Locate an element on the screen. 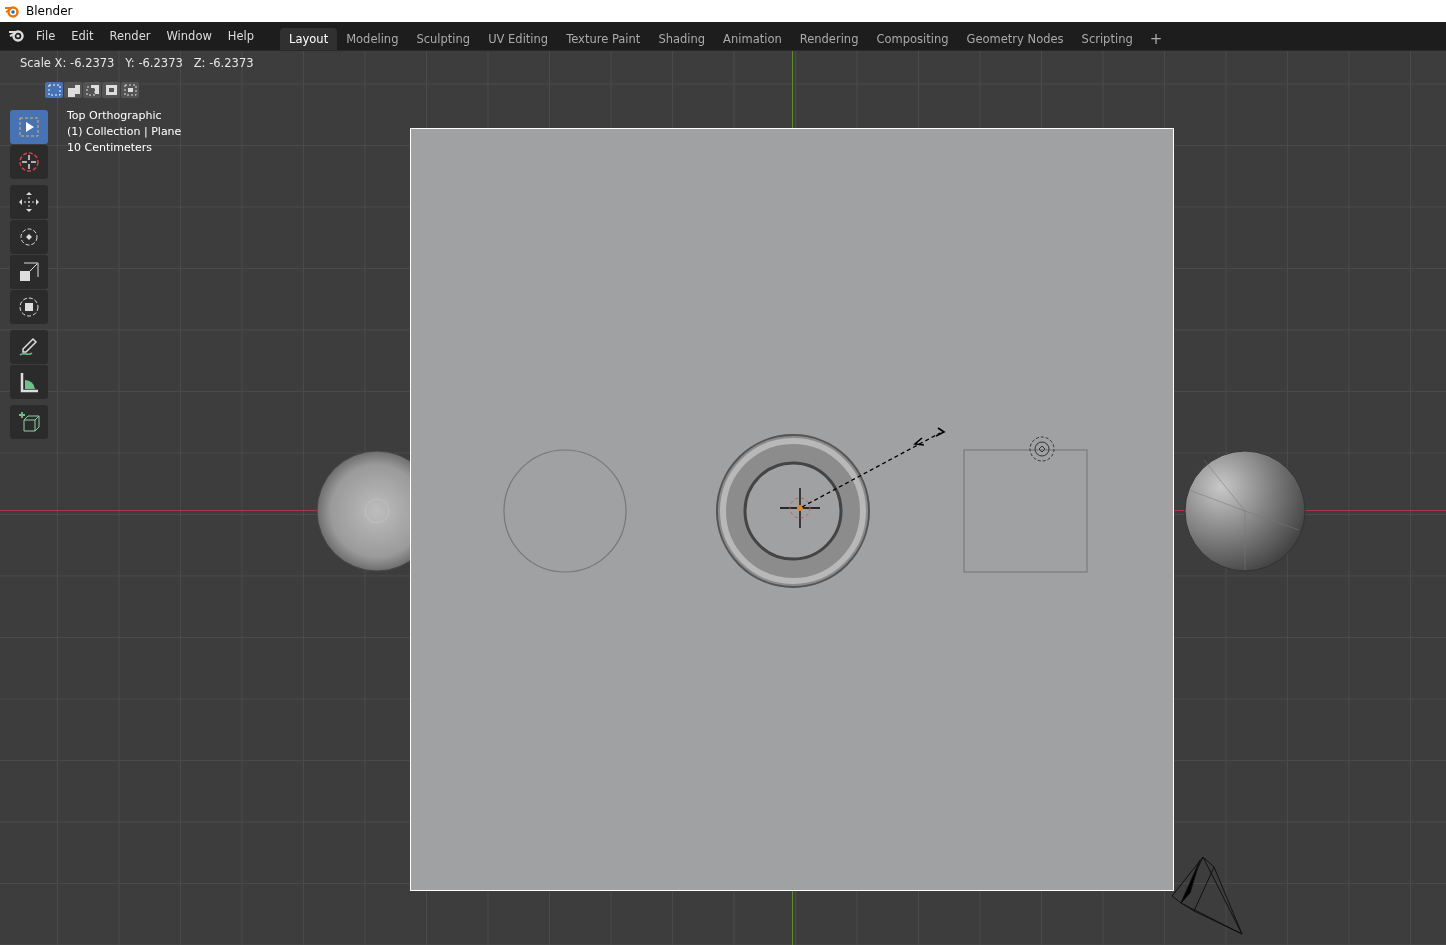 The width and height of the screenshot is (1446, 945). add-cube-icon is located at coordinates (29, 422).